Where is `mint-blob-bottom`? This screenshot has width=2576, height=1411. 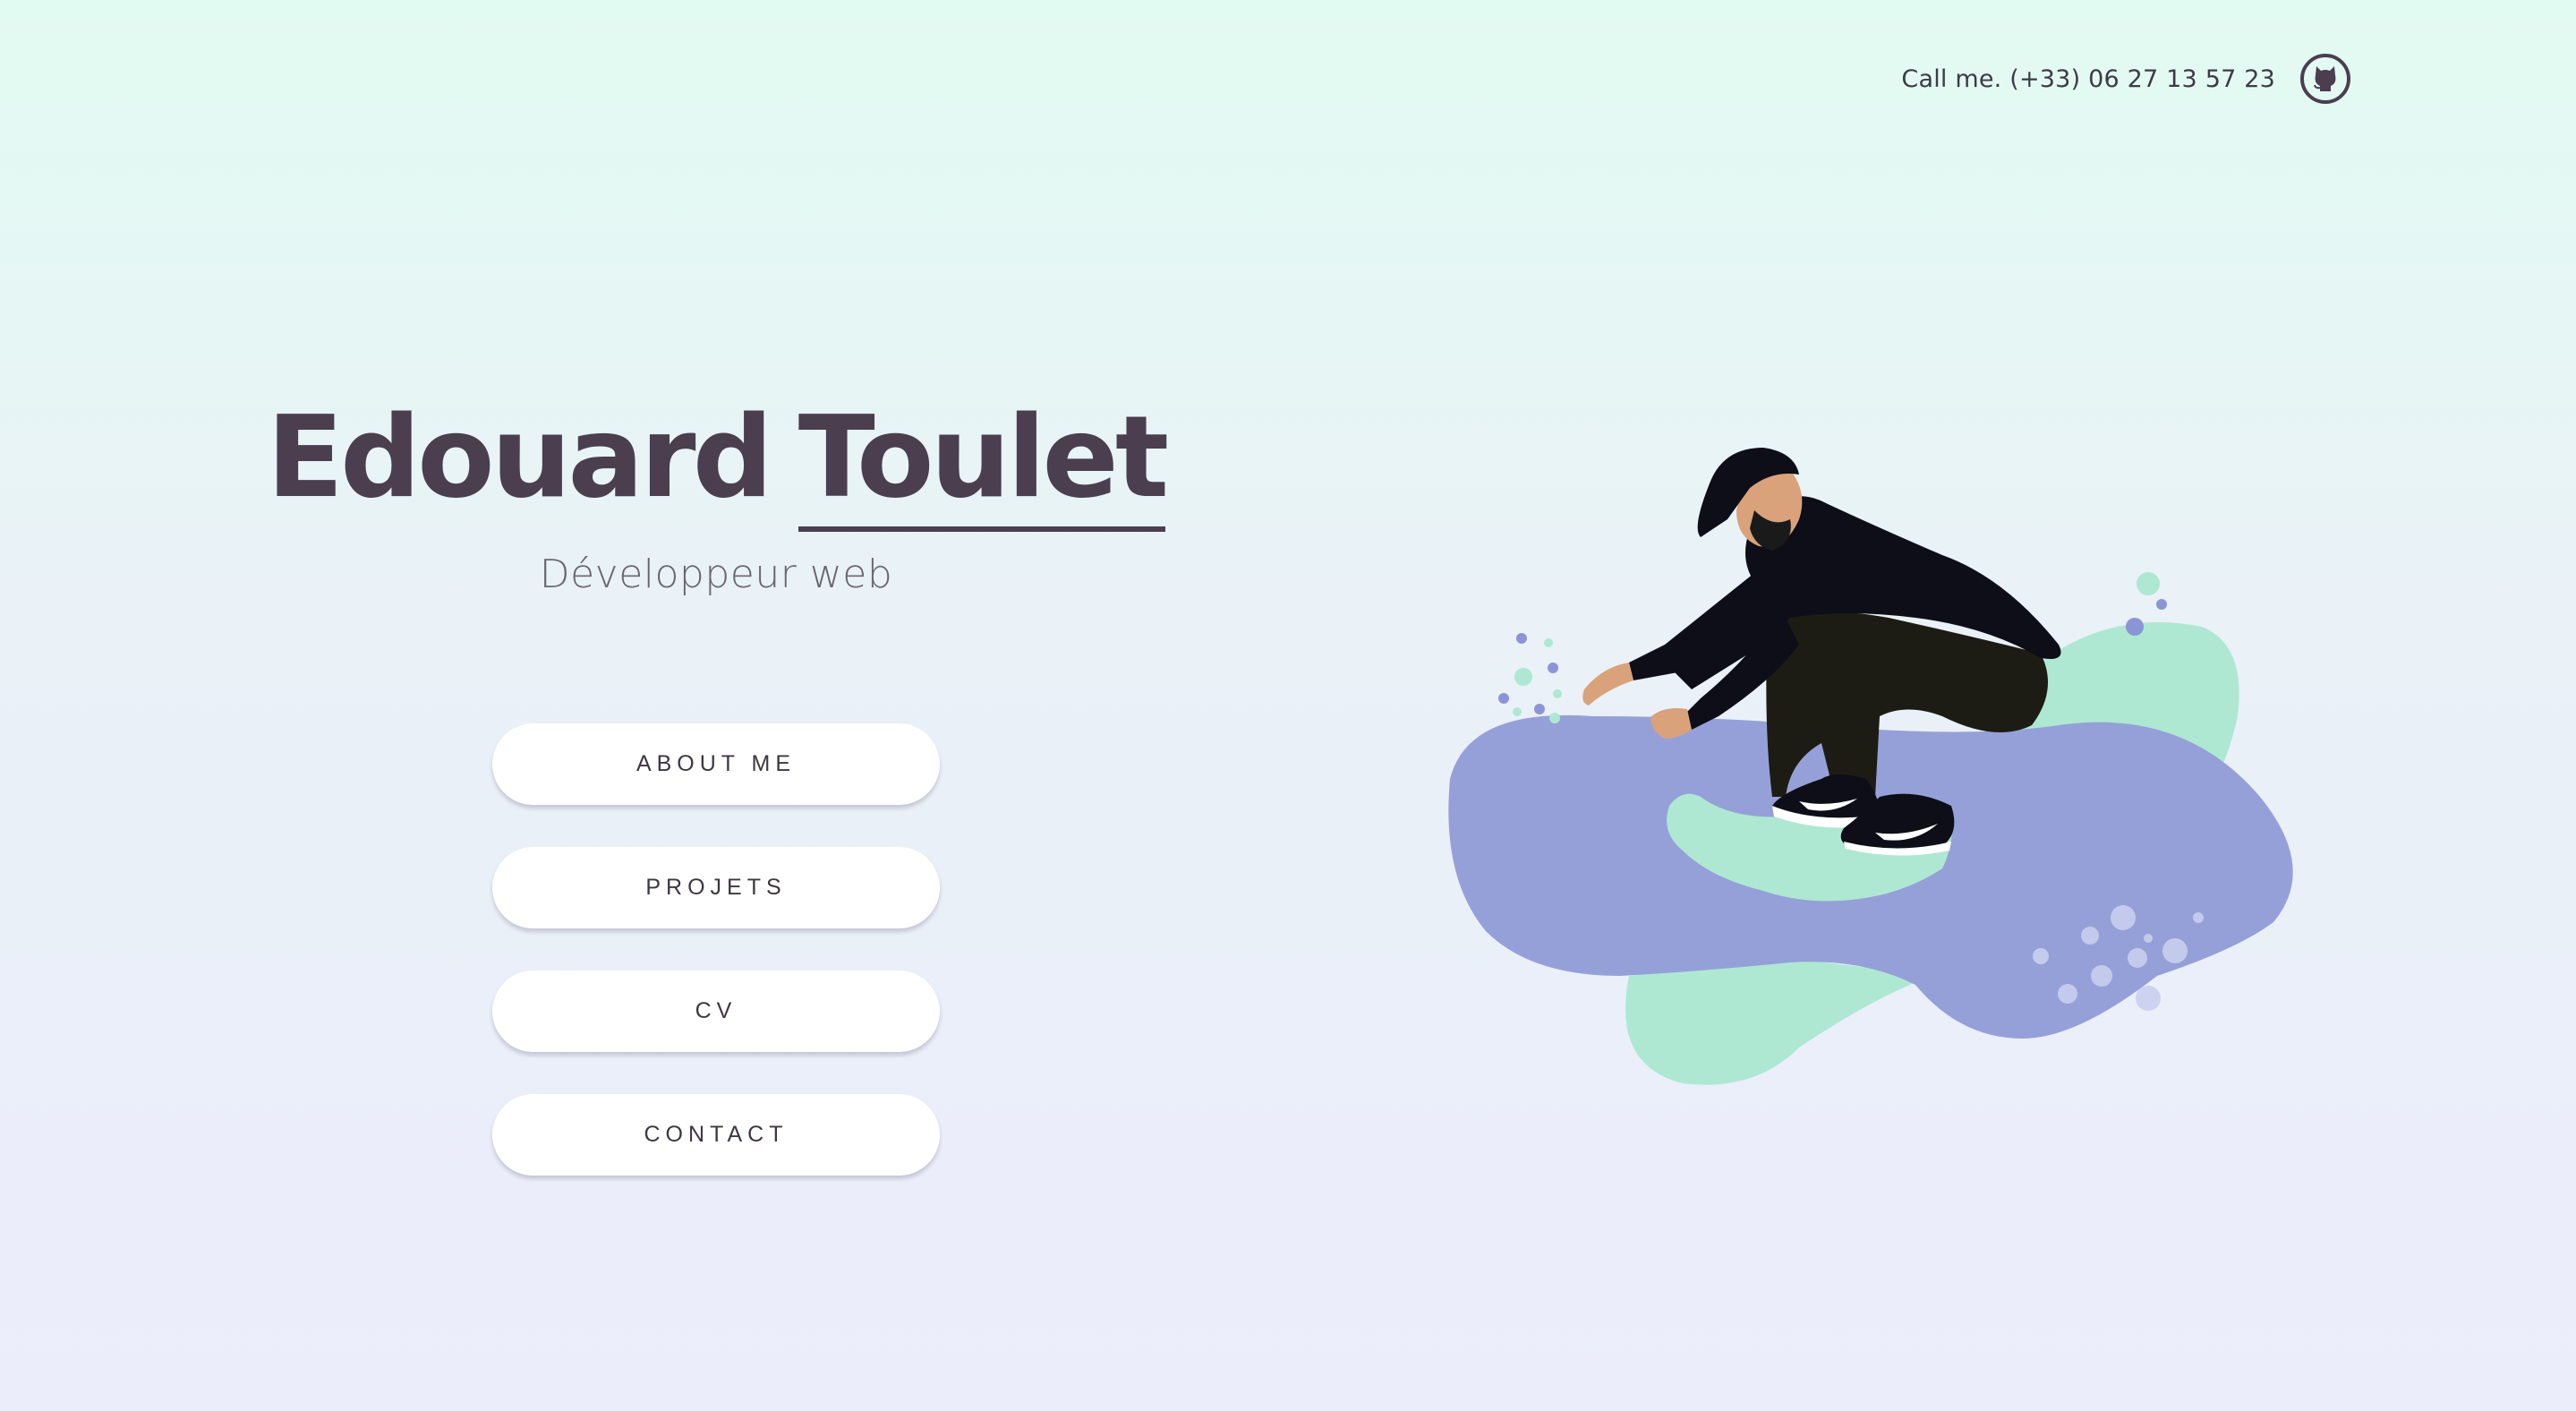
mint-blob-bottom is located at coordinates (1779, 1021).